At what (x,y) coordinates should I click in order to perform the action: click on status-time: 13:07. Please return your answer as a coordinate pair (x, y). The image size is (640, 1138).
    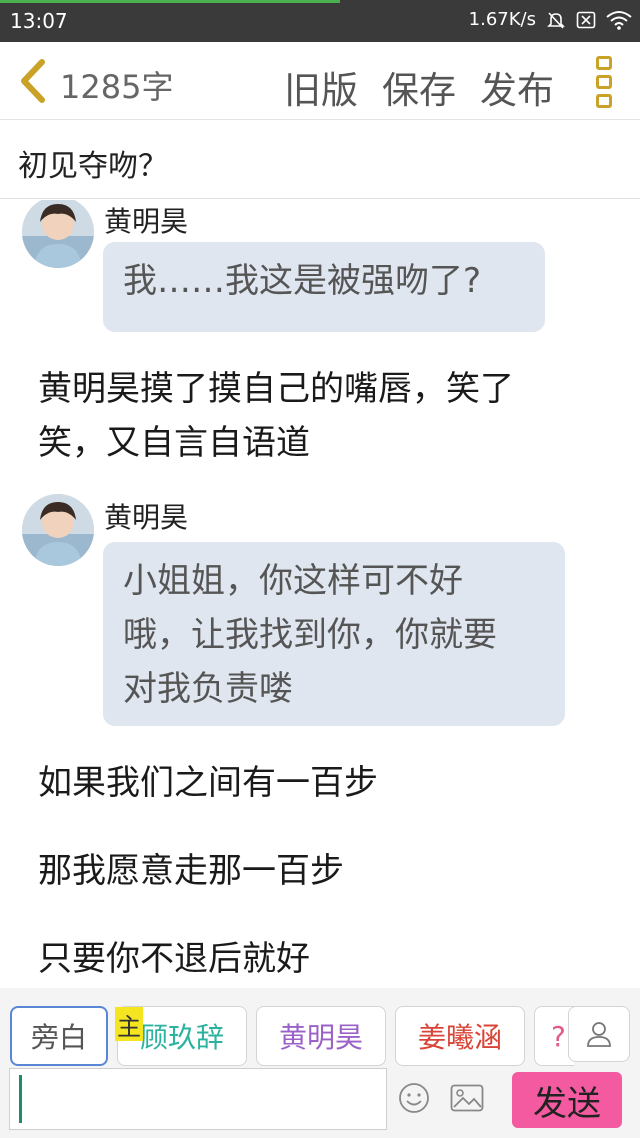
    Looking at the image, I should click on (39, 21).